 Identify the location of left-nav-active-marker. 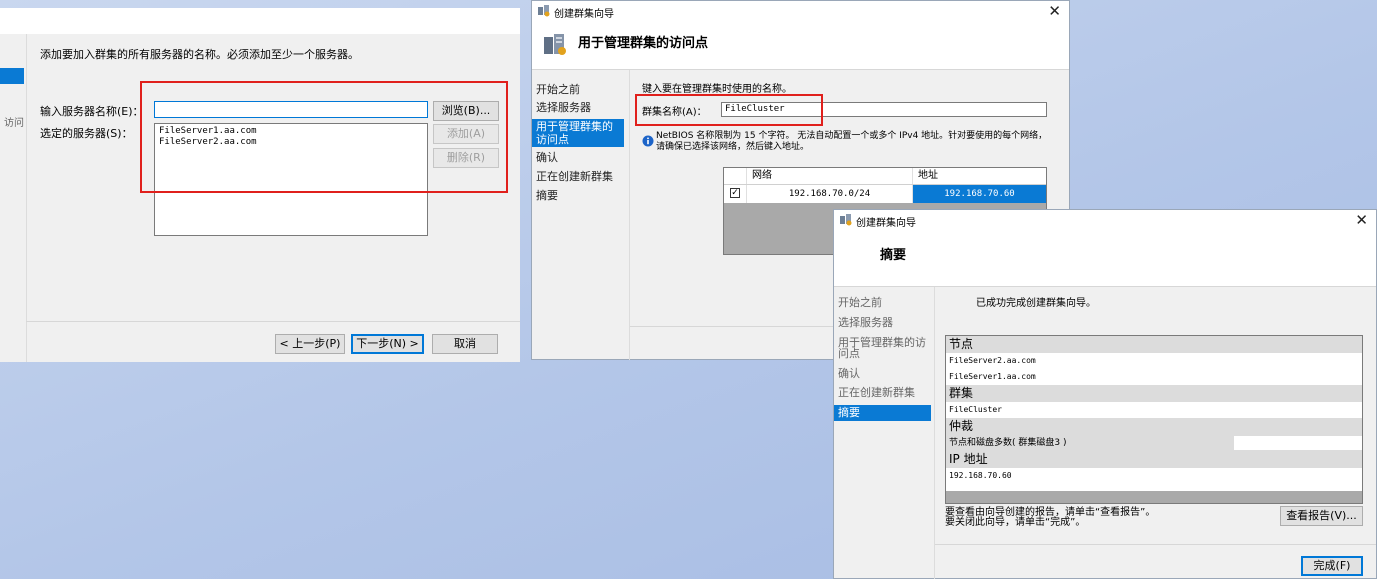
(12, 76).